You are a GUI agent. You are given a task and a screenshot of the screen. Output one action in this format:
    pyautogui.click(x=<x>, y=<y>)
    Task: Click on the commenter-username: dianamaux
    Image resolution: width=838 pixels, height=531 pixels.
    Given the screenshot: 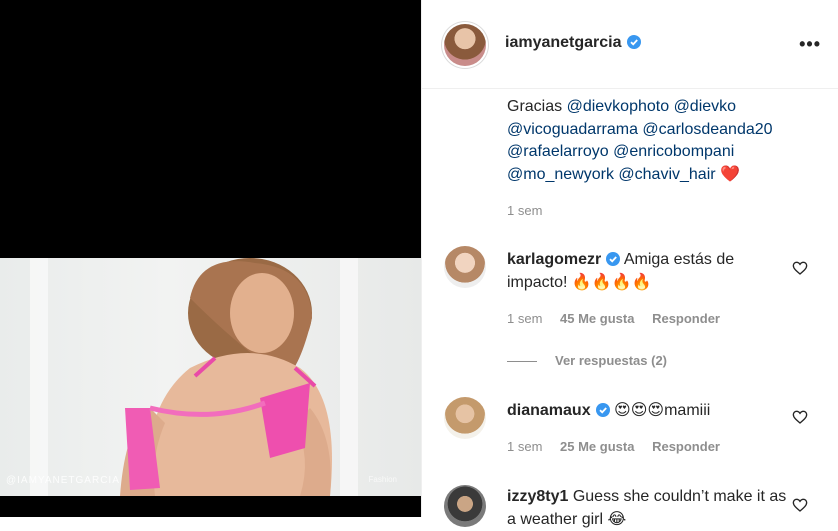 What is the action you would take?
    pyautogui.click(x=549, y=410)
    